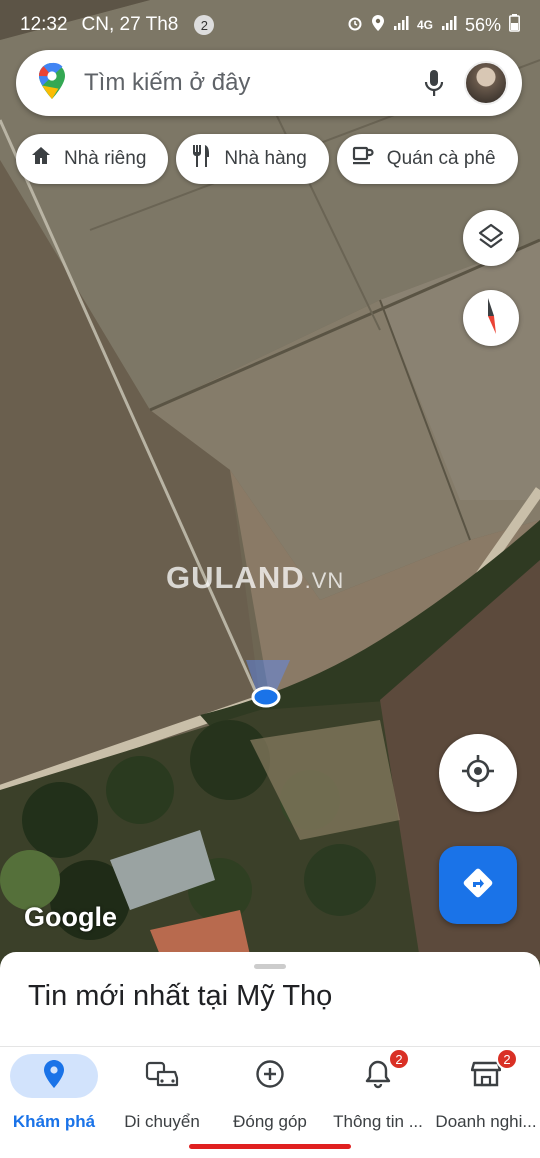 This screenshot has width=540, height=1158. I want to click on status-left: 12:32 CN, 27 Th8 2, so click(117, 25).